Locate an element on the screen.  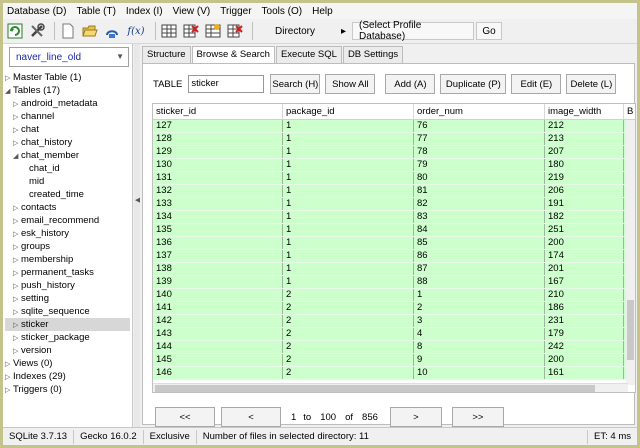
show-all-button: Show All is located at coordinates (350, 84).